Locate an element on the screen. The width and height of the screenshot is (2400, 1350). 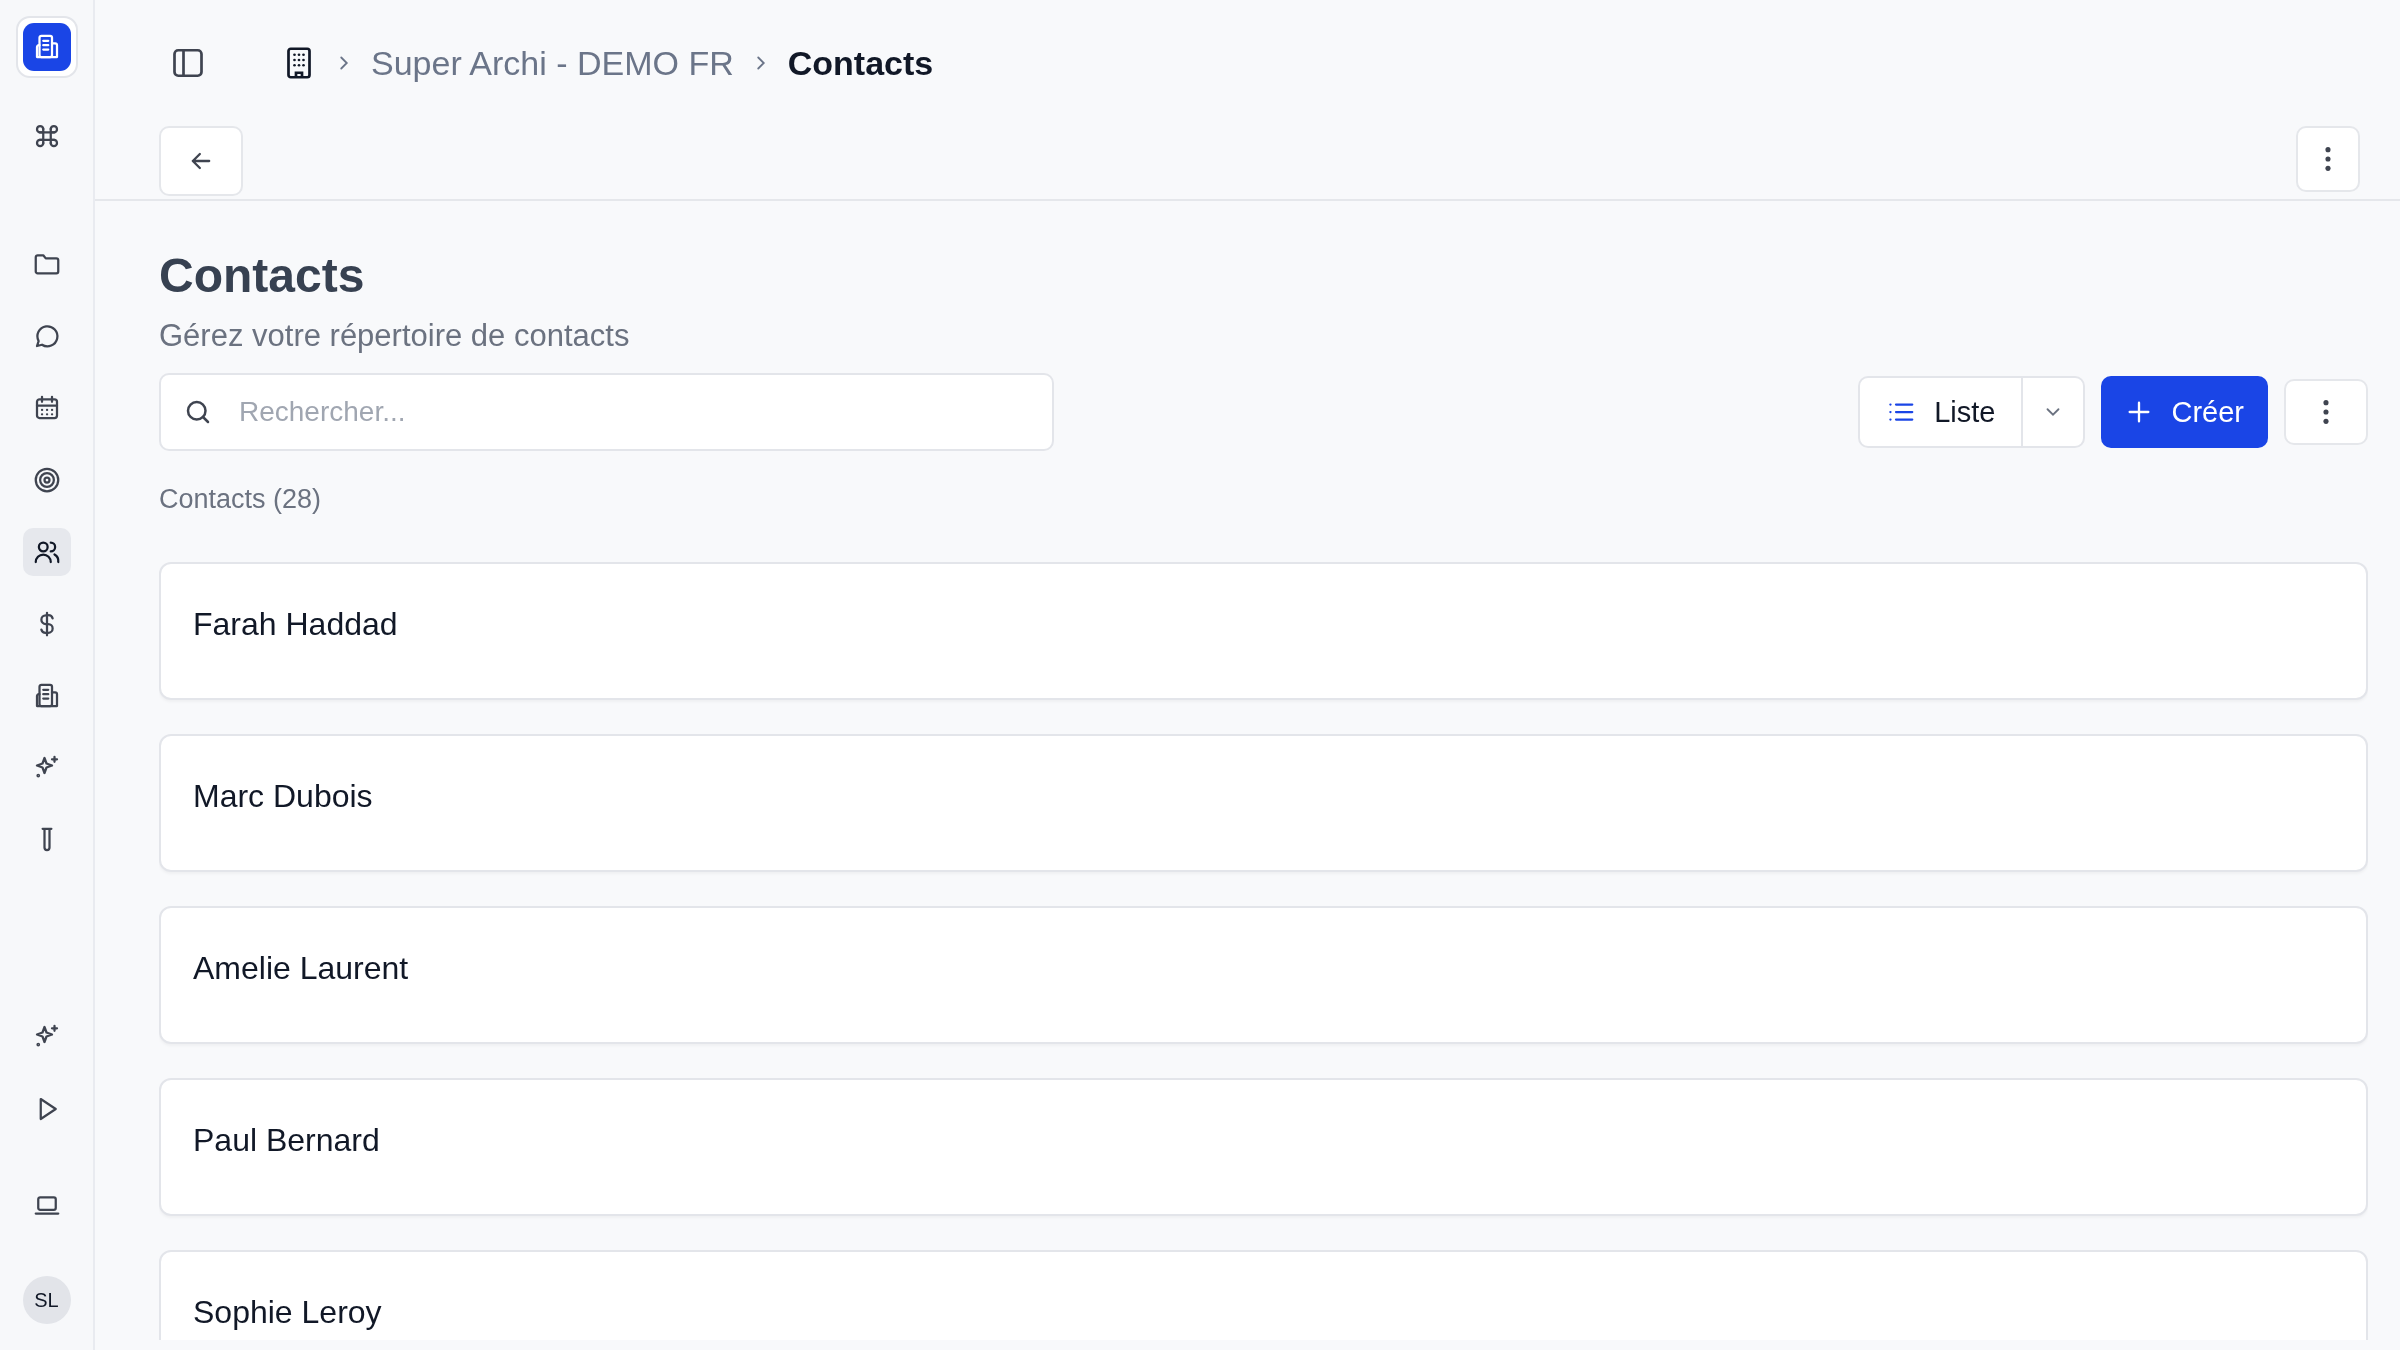
page-subtitle: Gérez votre répertoire de contacts is located at coordinates (395, 335).